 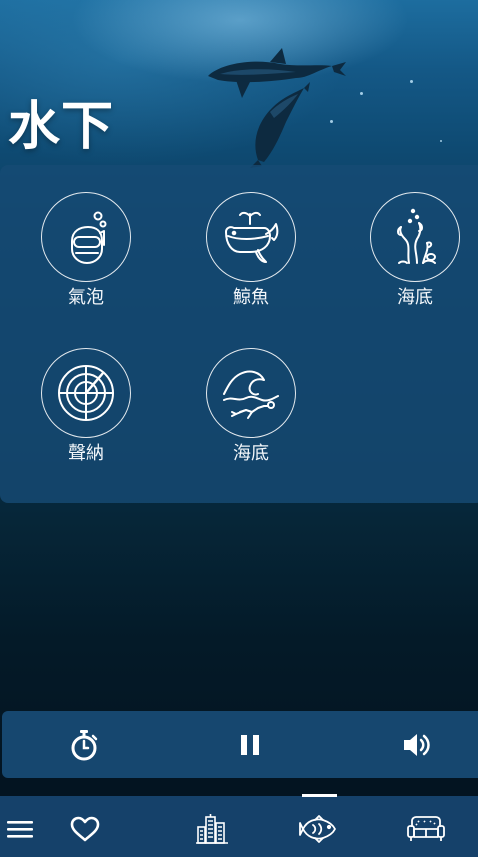 I want to click on nav-underwater, so click(x=319, y=829).